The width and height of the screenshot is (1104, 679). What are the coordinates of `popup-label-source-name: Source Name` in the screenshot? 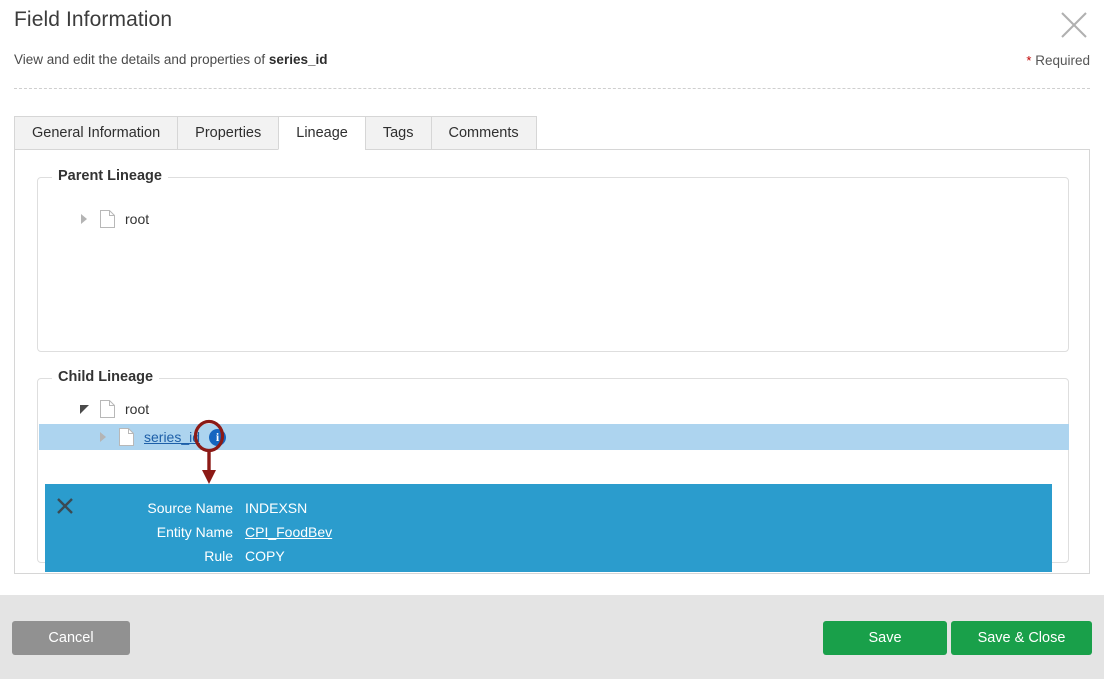 It's located at (190, 508).